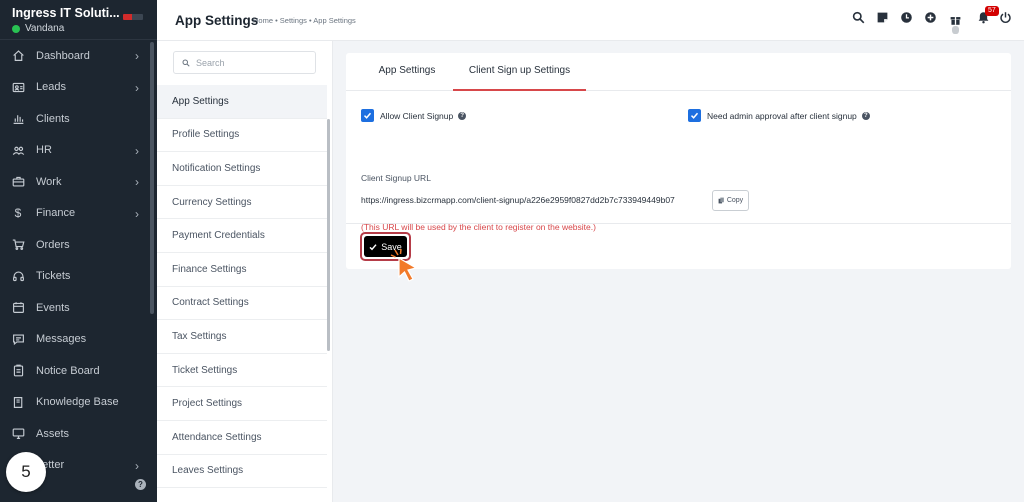  What do you see at coordinates (18, 402) in the screenshot?
I see `book-icon` at bounding box center [18, 402].